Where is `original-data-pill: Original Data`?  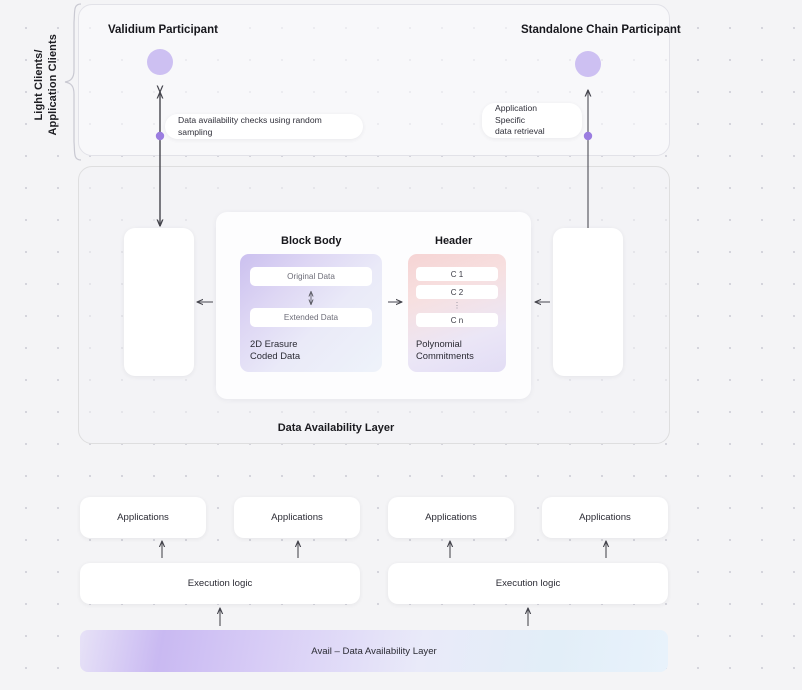
original-data-pill: Original Data is located at coordinates (311, 276).